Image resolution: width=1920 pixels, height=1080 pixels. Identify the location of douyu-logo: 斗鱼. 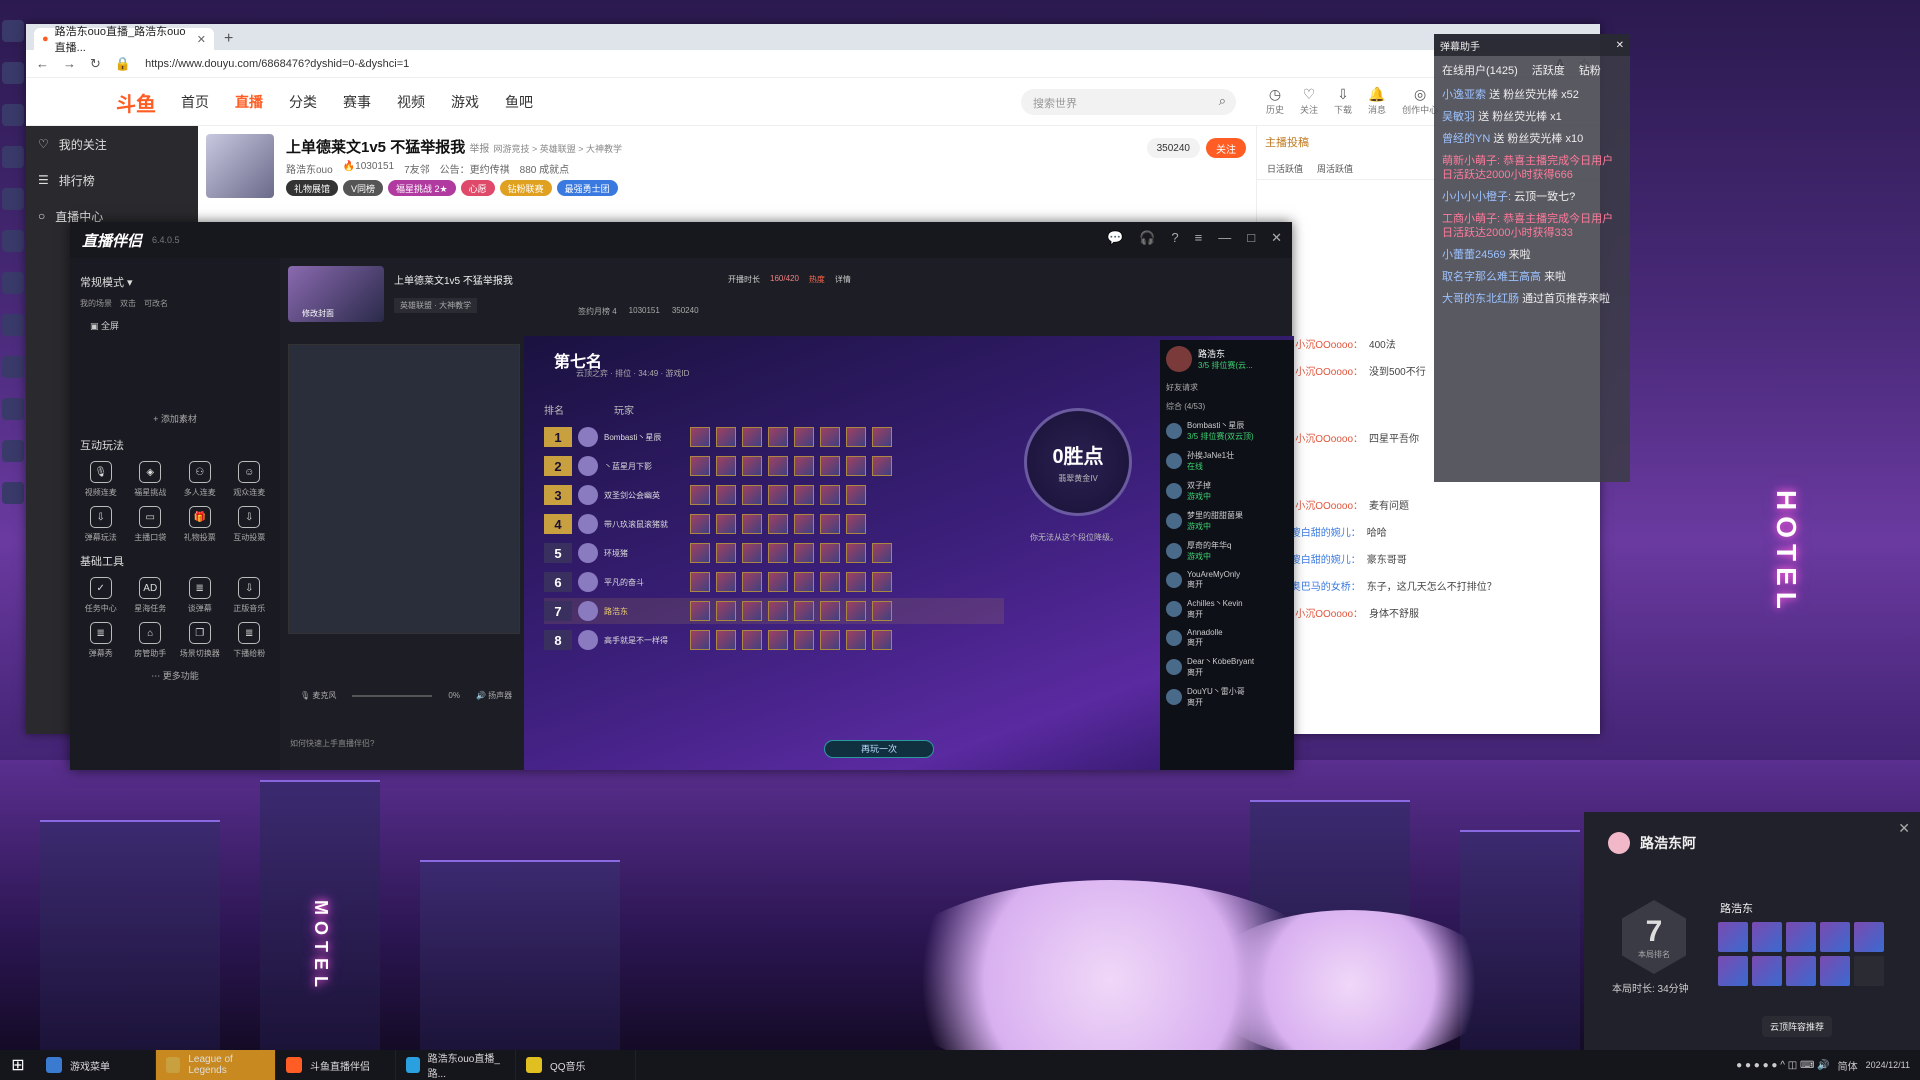
(136, 102).